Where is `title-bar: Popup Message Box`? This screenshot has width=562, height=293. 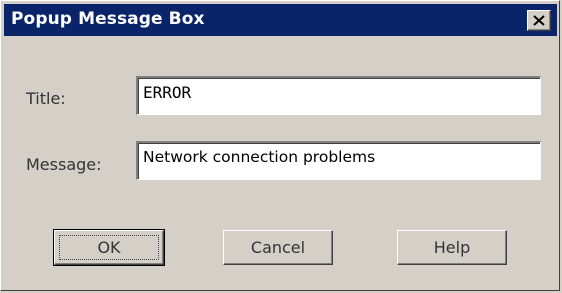 title-bar: Popup Message Box is located at coordinates (280, 20).